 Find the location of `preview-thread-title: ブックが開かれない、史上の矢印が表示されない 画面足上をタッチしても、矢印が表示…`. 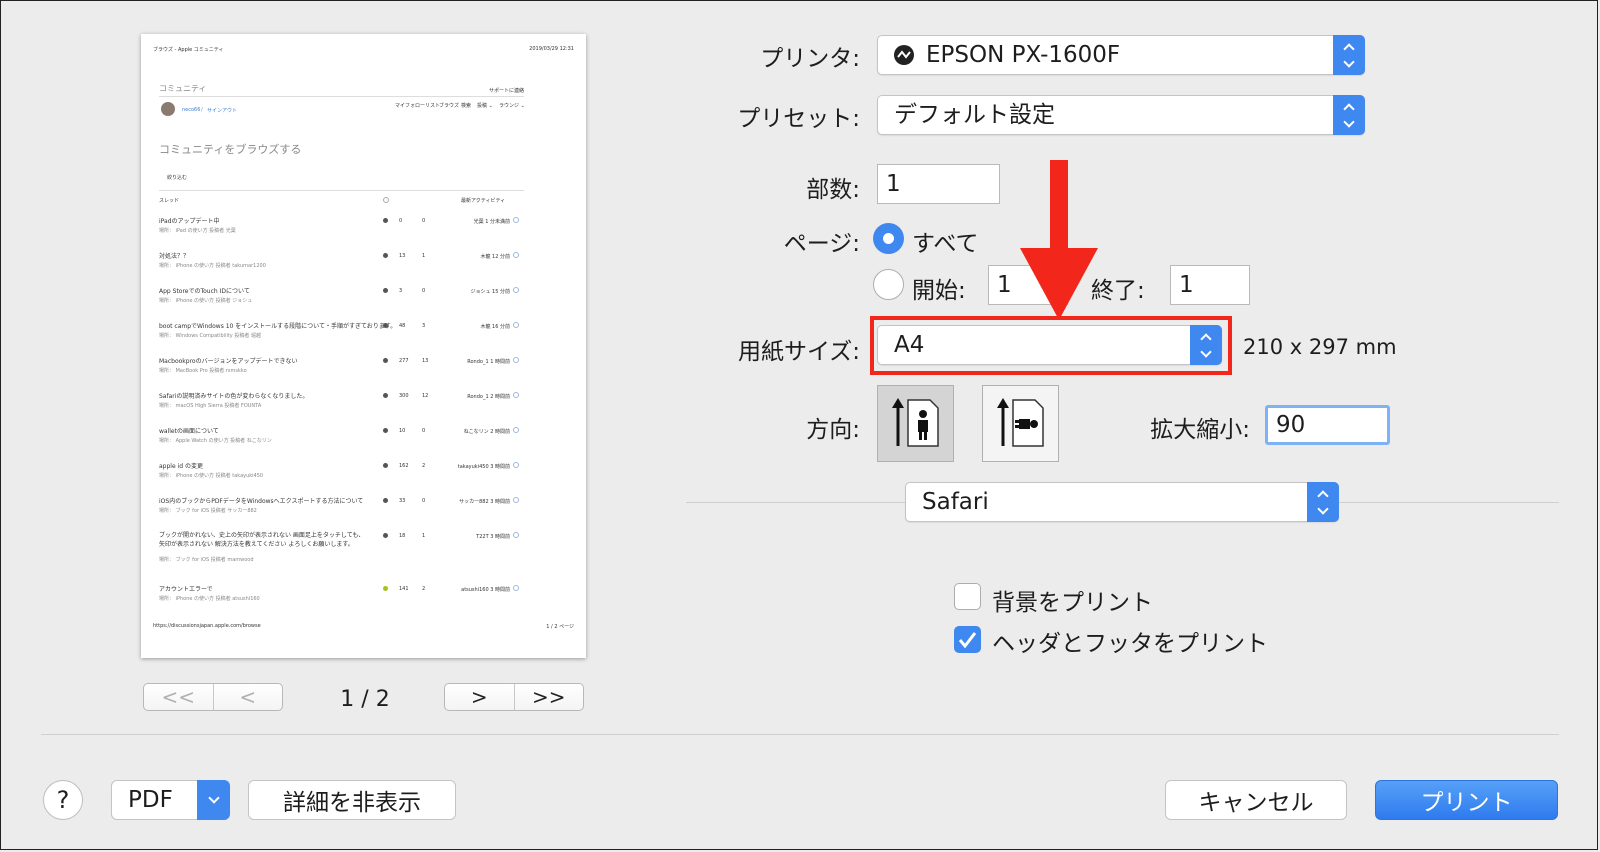

preview-thread-title: ブックが開かれない、史上の矢印が表示されない 画面足上をタッチしても、矢印が表示… is located at coordinates (262, 540).